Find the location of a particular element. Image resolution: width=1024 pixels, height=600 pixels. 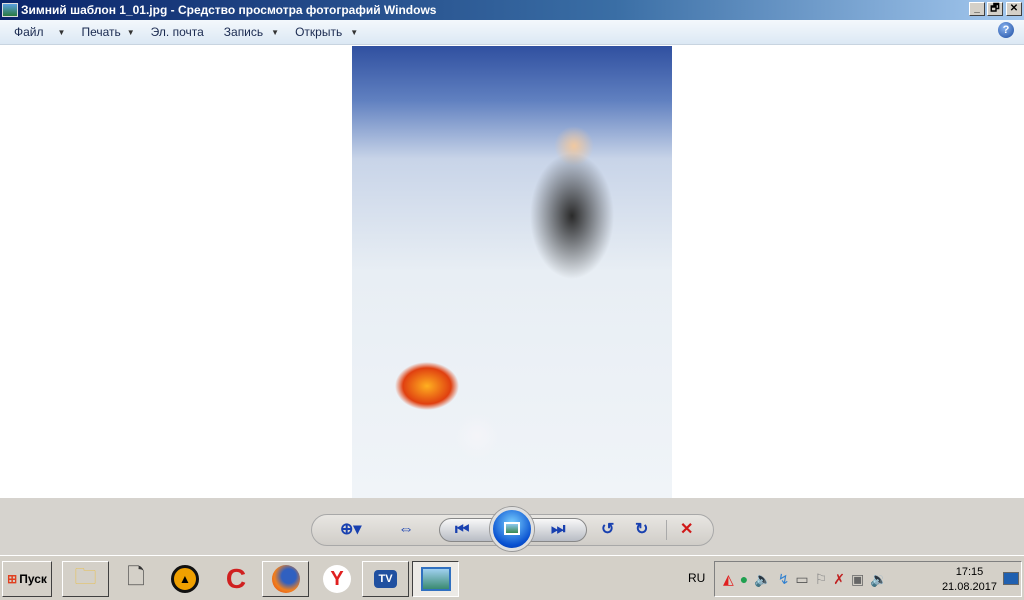

menu-print: Печать ▼ is located at coordinates (107, 32).